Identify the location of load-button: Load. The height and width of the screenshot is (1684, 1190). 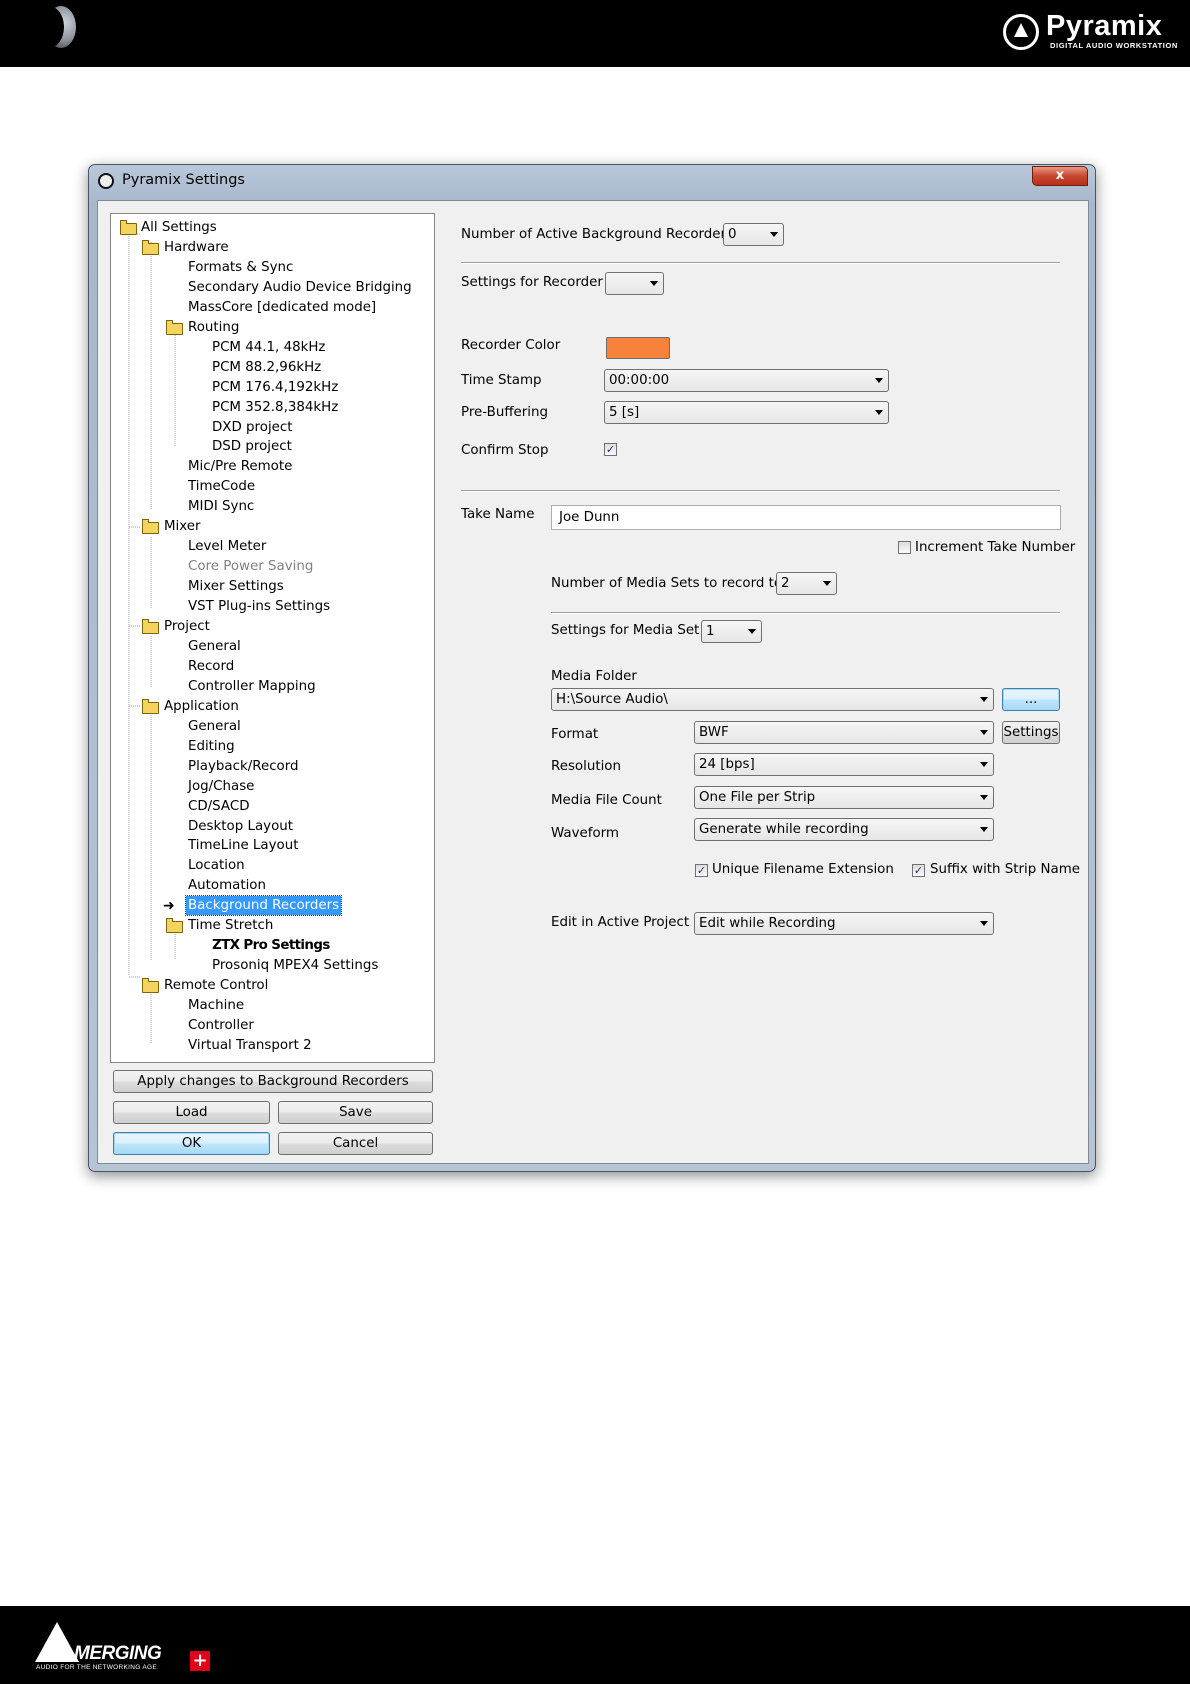
(191, 1112).